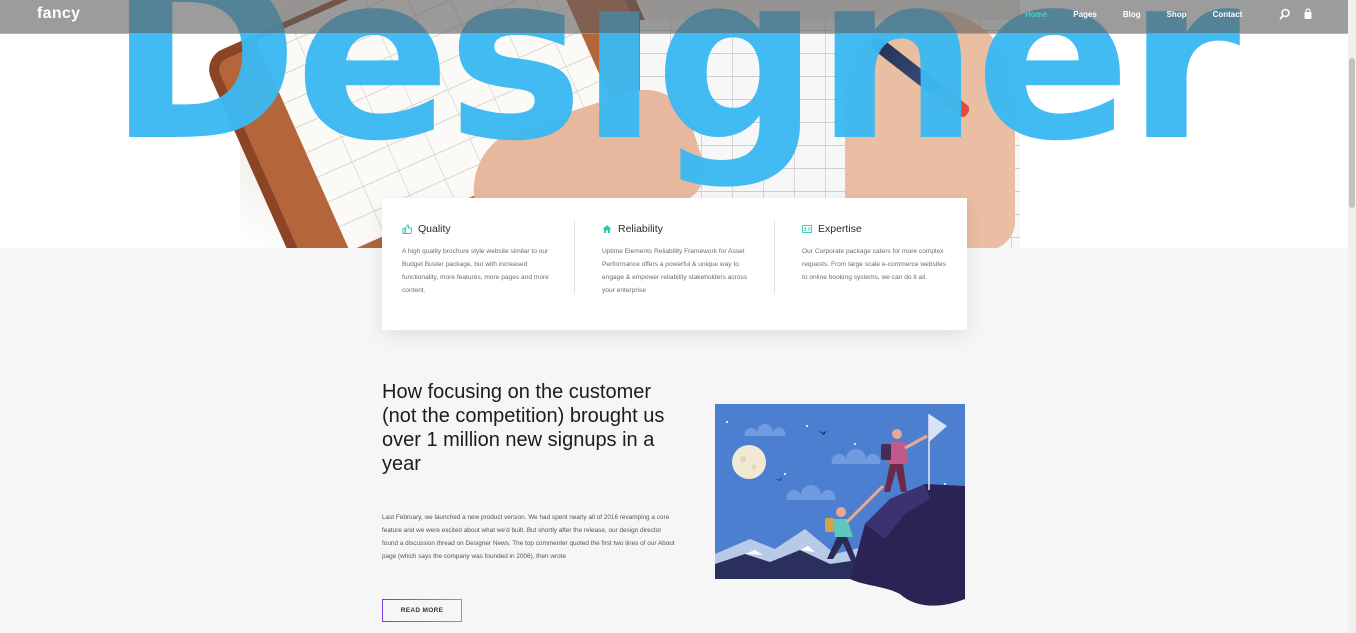 The width and height of the screenshot is (1356, 633). Describe the element at coordinates (1285, 14) in the screenshot. I see `search-icon` at that location.